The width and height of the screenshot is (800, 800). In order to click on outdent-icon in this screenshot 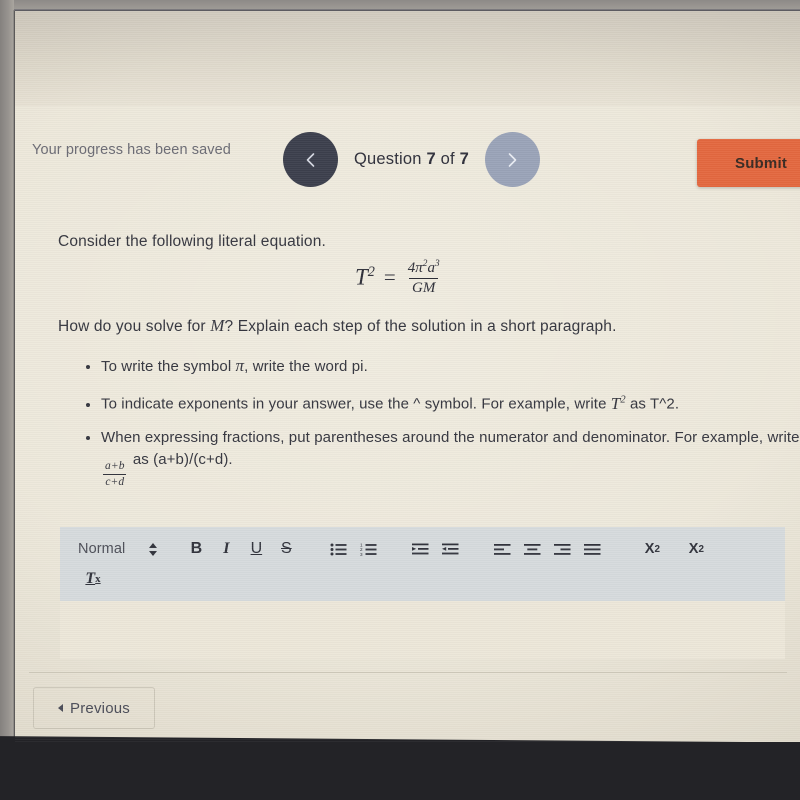, I will do `click(420, 549)`.